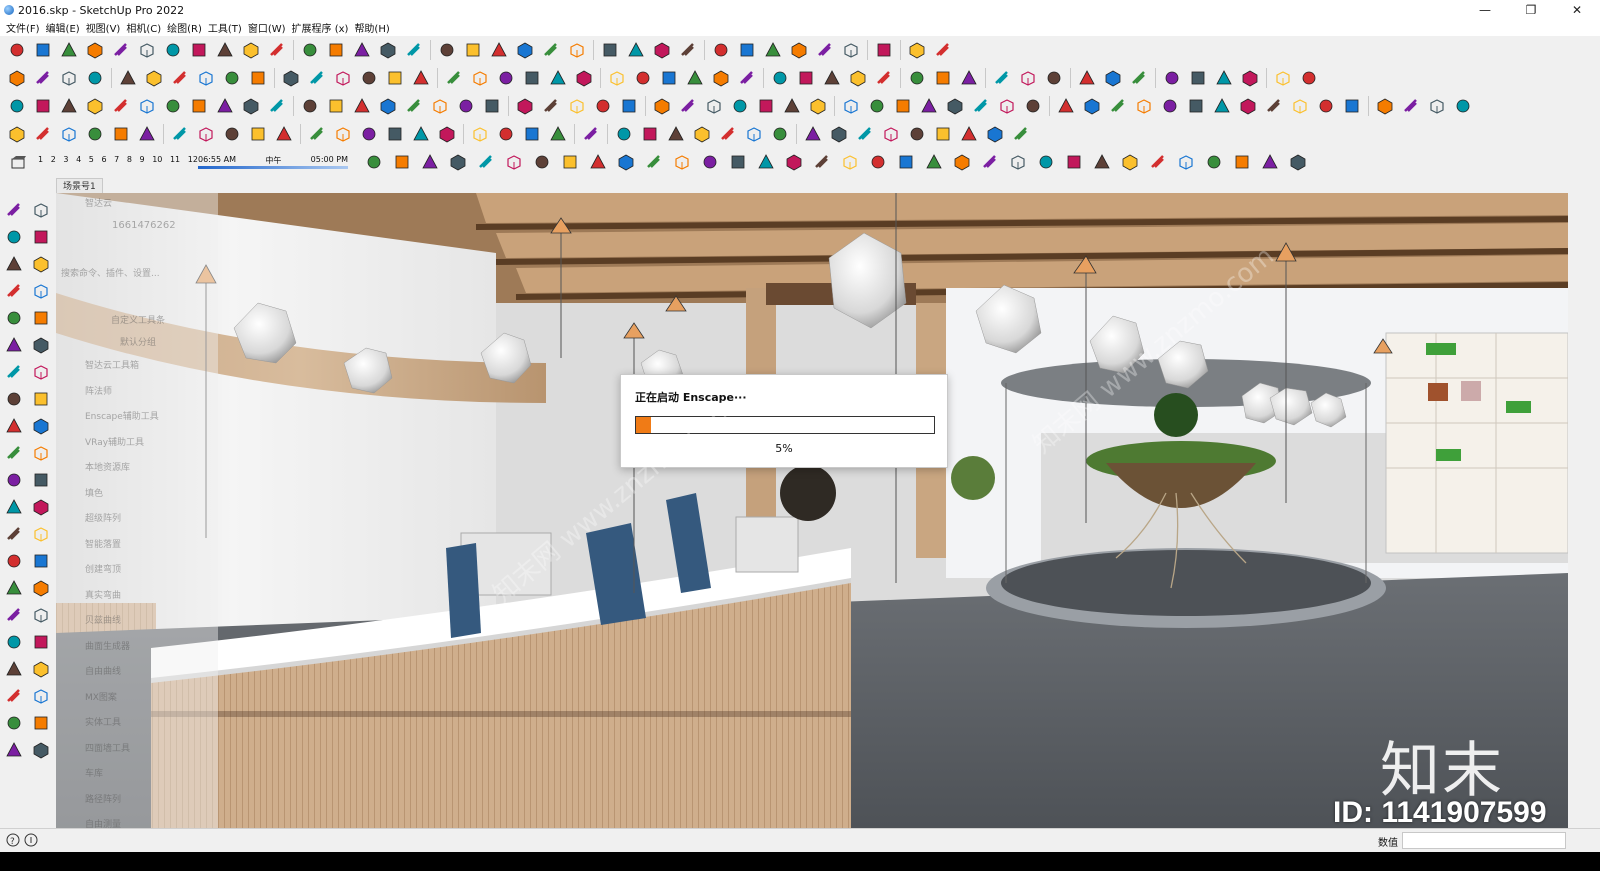 The width and height of the screenshot is (1600, 871). I want to click on rect-icon, so click(14, 318).